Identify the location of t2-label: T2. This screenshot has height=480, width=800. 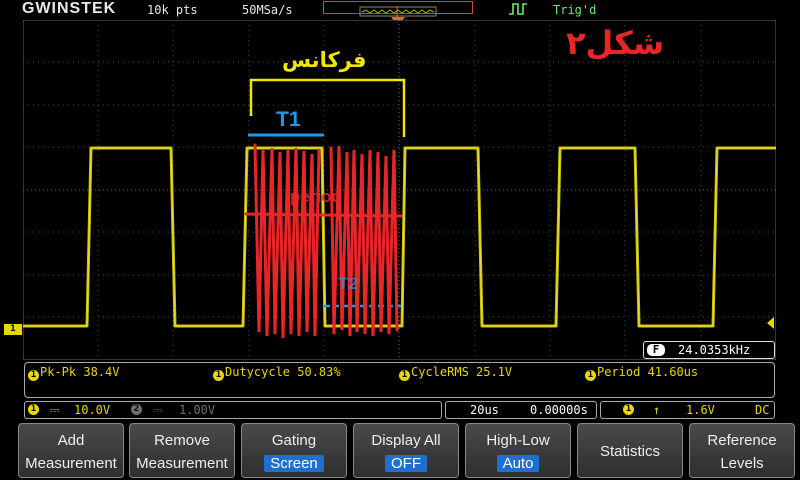
(348, 283).